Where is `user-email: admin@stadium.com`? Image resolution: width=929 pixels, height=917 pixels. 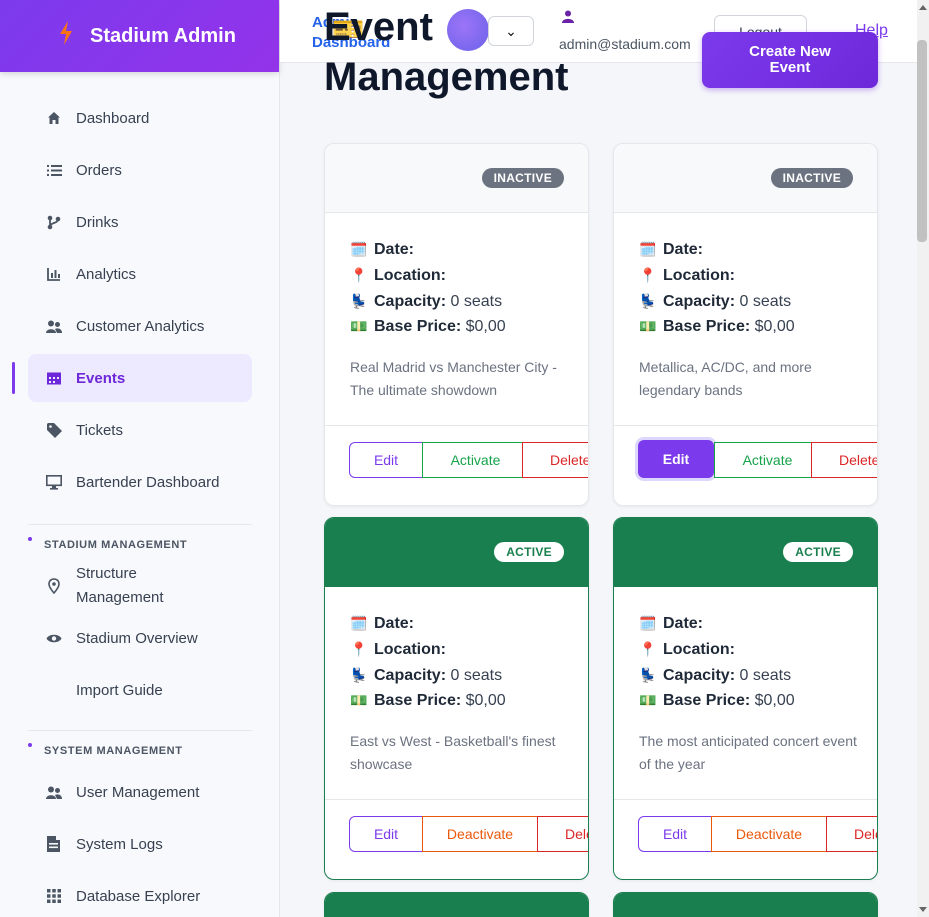 user-email: admin@stadium.com is located at coordinates (625, 44).